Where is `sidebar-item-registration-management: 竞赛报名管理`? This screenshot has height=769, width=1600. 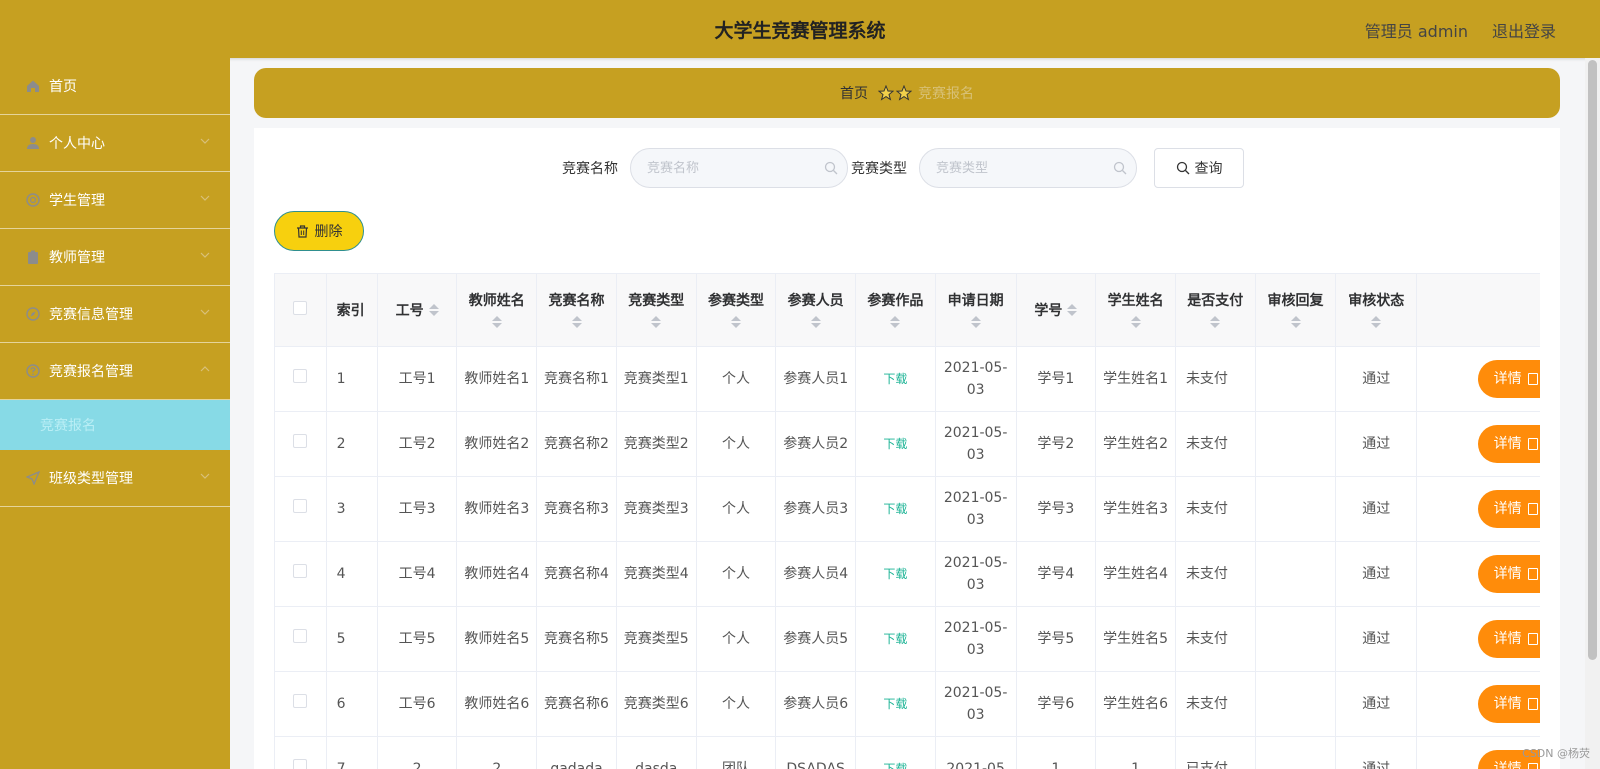 sidebar-item-registration-management: 竞赛报名管理 is located at coordinates (115, 371).